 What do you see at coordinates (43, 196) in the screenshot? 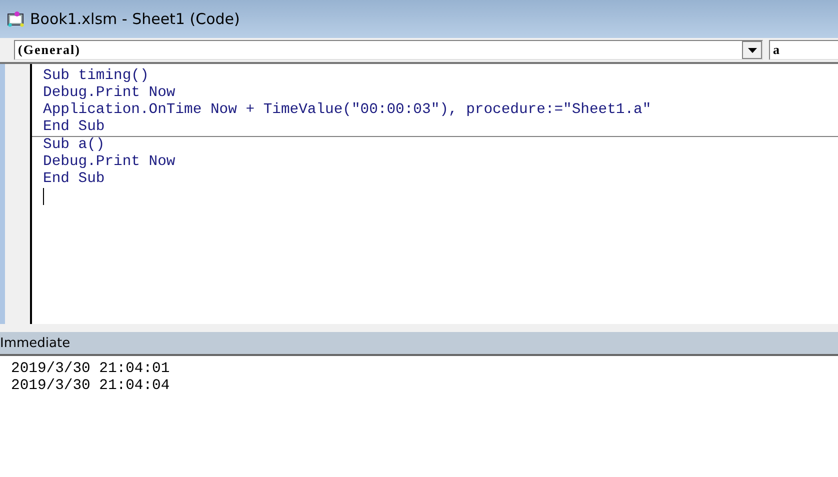
I see `text-cursor` at bounding box center [43, 196].